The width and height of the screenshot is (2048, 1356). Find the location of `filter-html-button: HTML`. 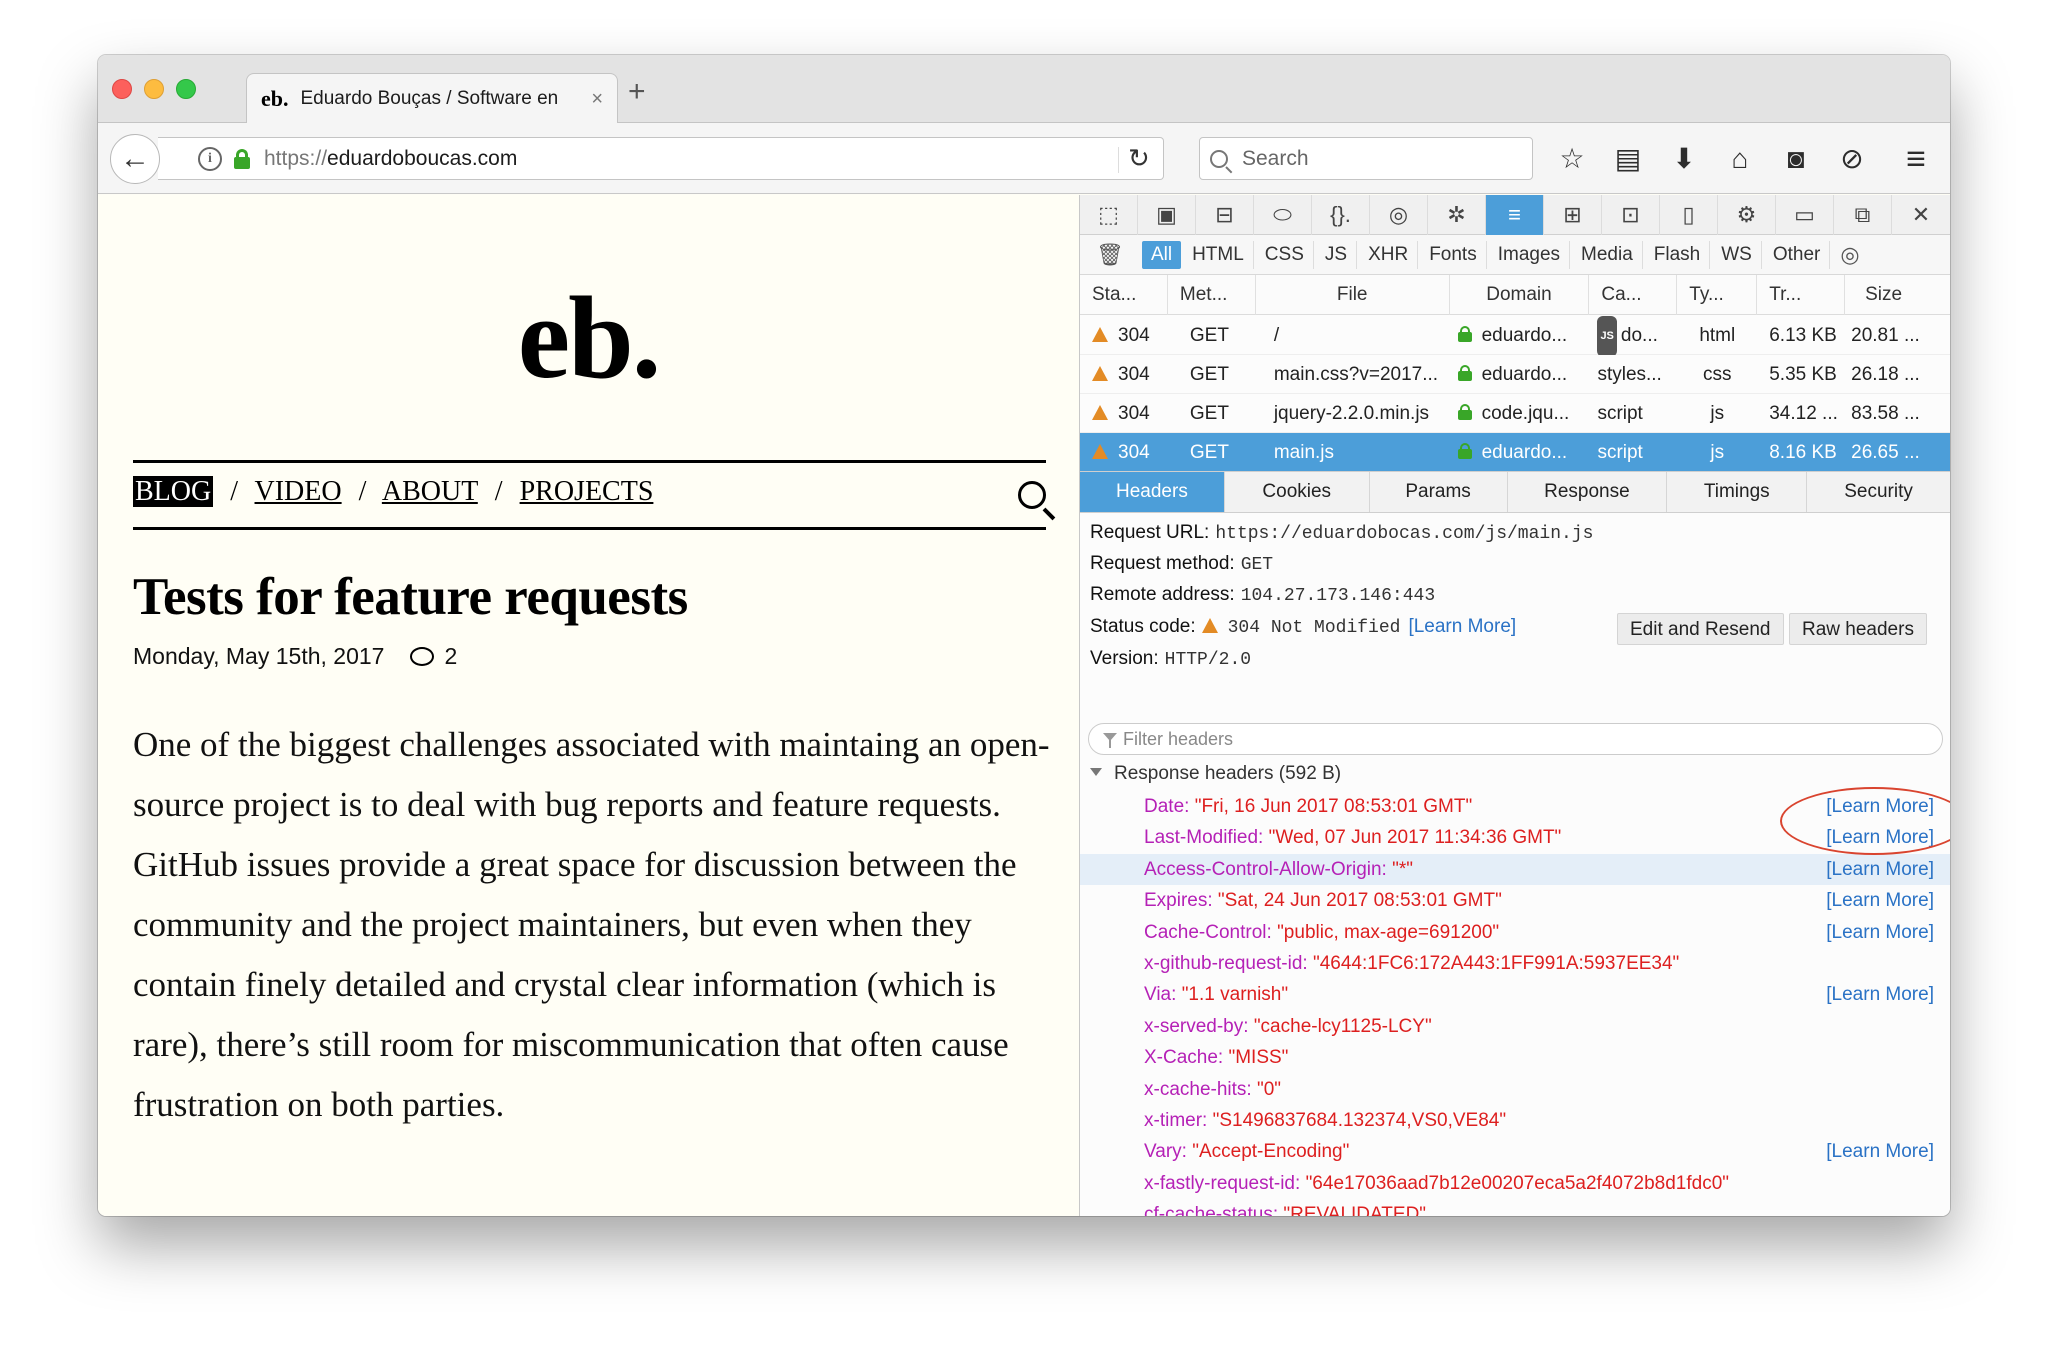

filter-html-button: HTML is located at coordinates (1218, 254).